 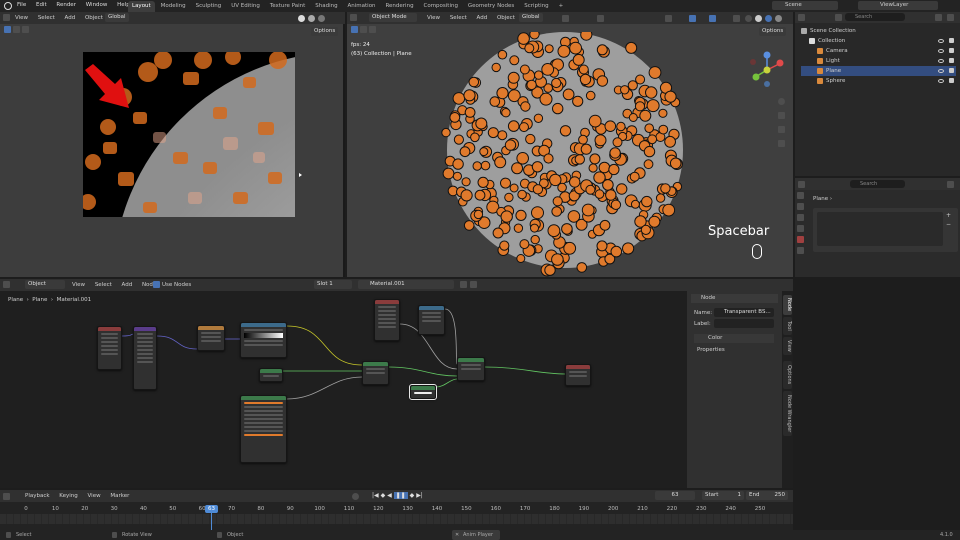 I want to click on tab-modeling: Modeling, so click(x=173, y=6).